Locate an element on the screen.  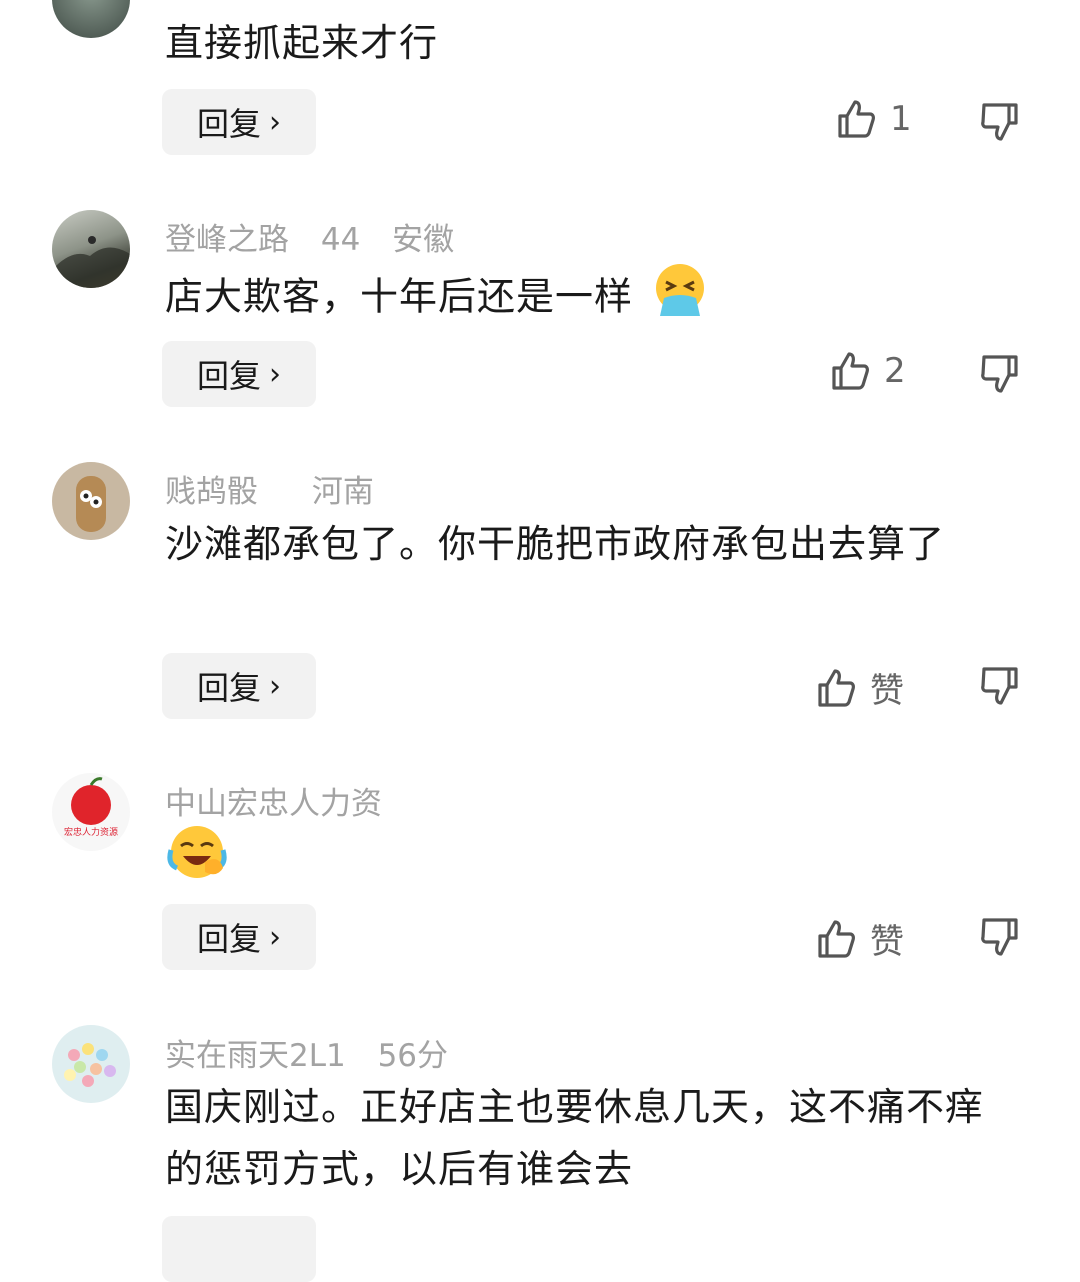
comment-meta: 贱鸪骰 河南 is located at coordinates (280, 488).